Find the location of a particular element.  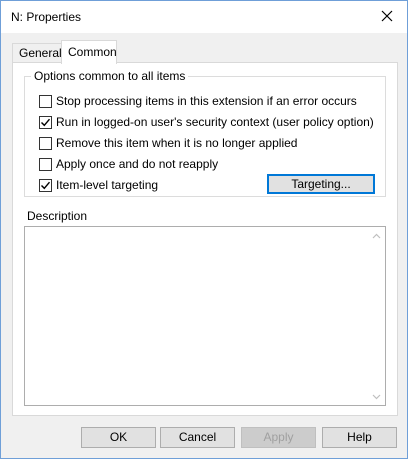

title-bar: N: Properties is located at coordinates (204, 17).